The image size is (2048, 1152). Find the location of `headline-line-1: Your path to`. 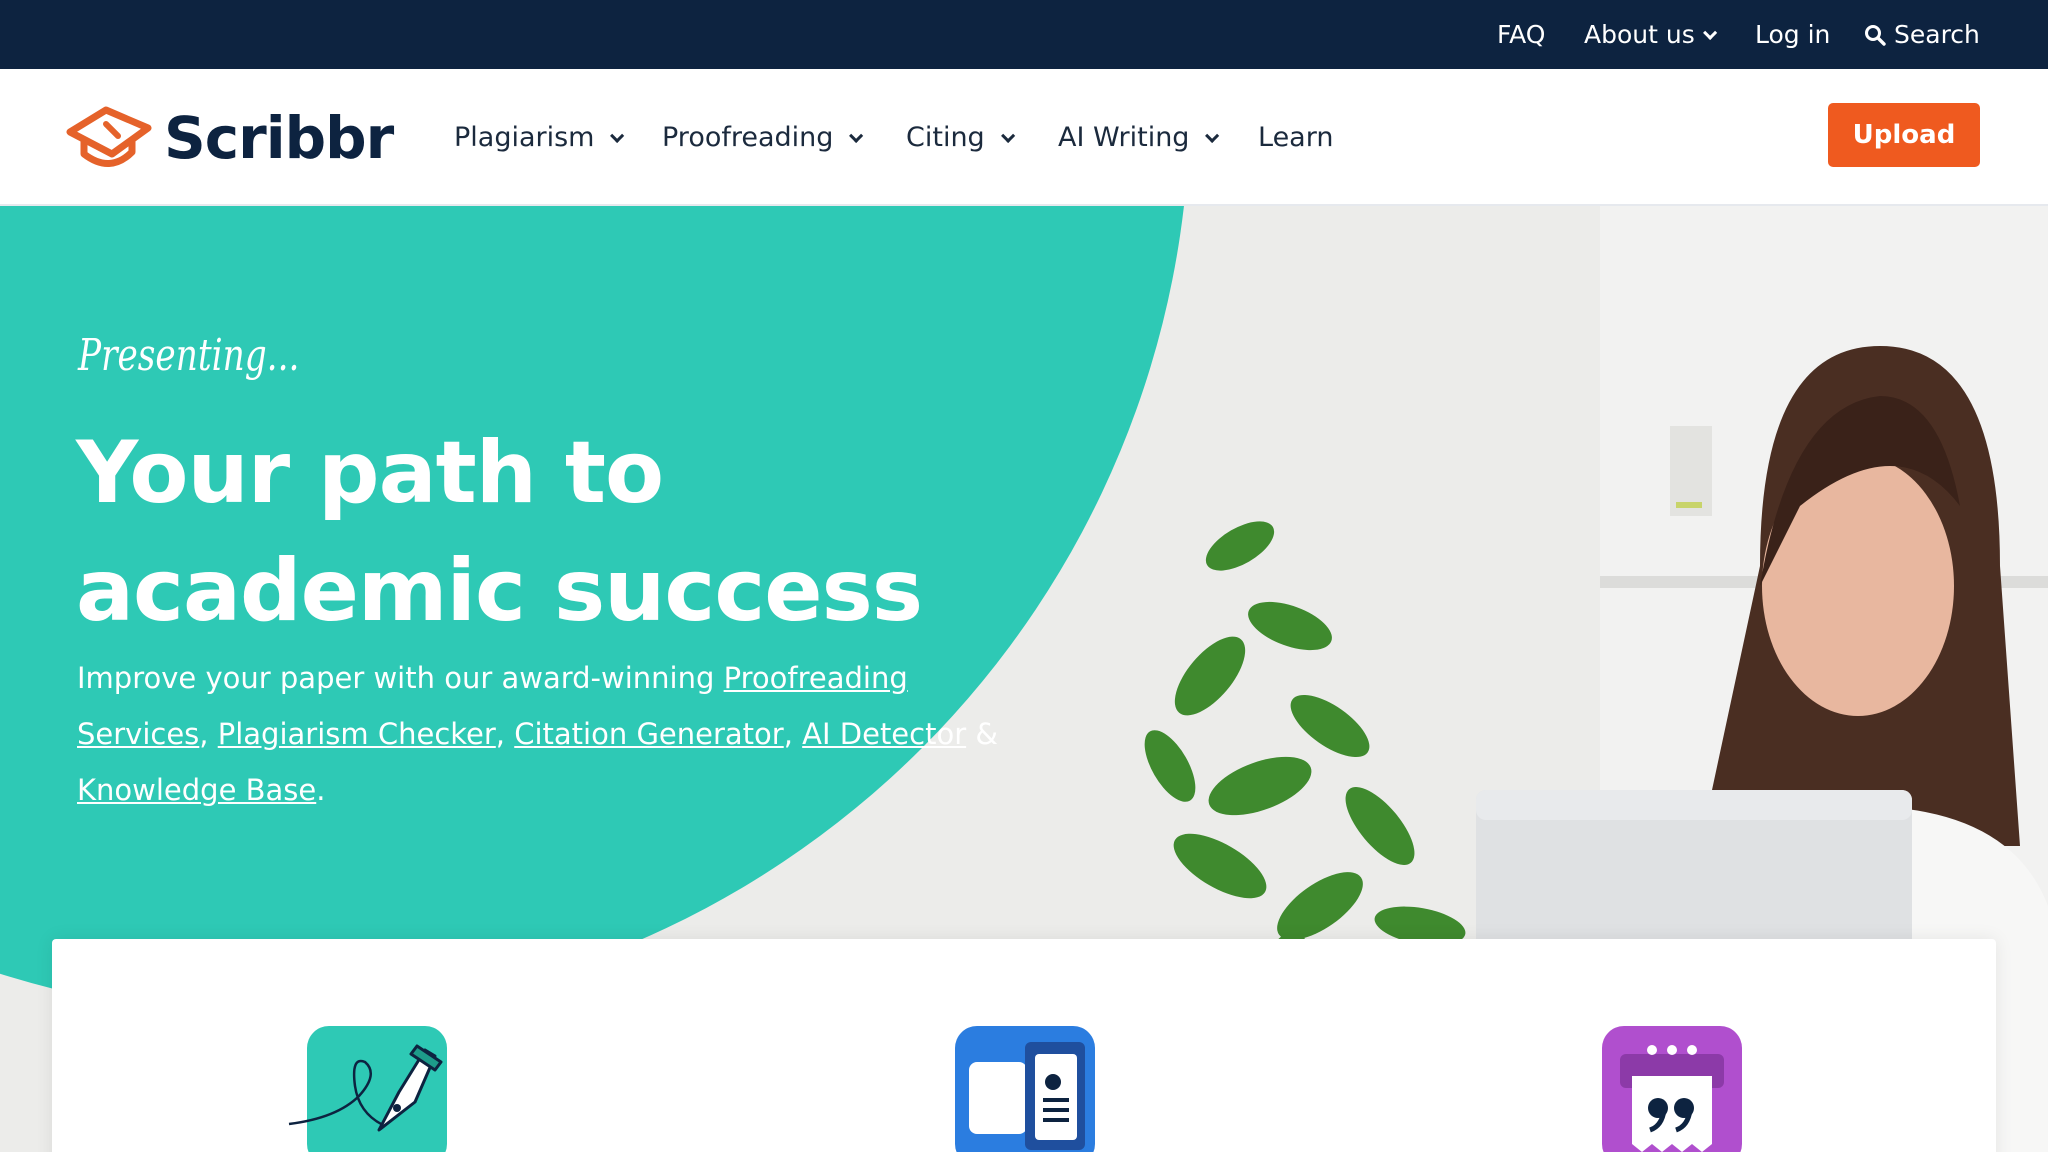

headline-line-1: Your path to is located at coordinates (370, 473).